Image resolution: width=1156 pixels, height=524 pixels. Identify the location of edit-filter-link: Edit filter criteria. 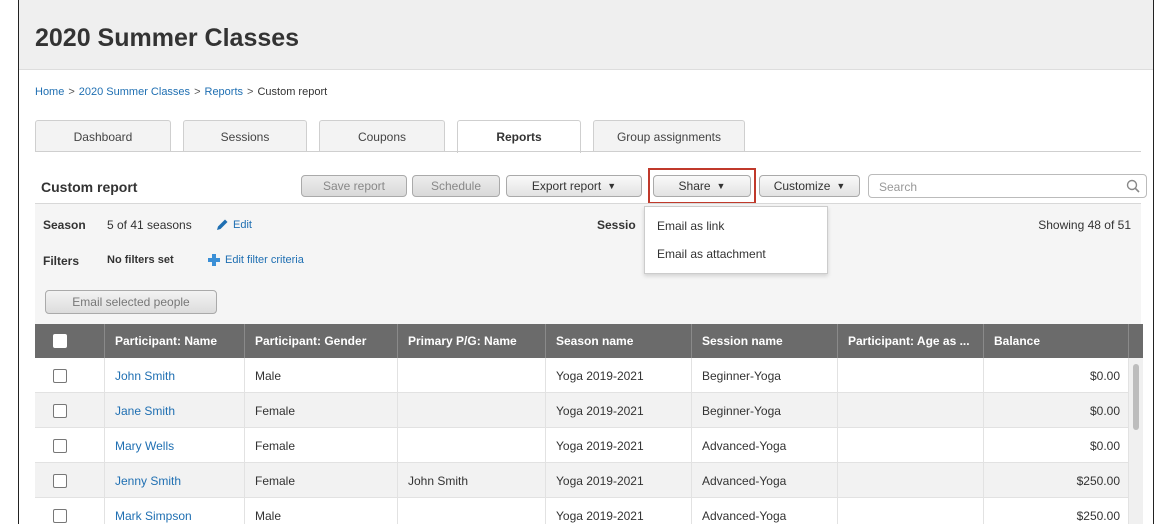
(264, 260).